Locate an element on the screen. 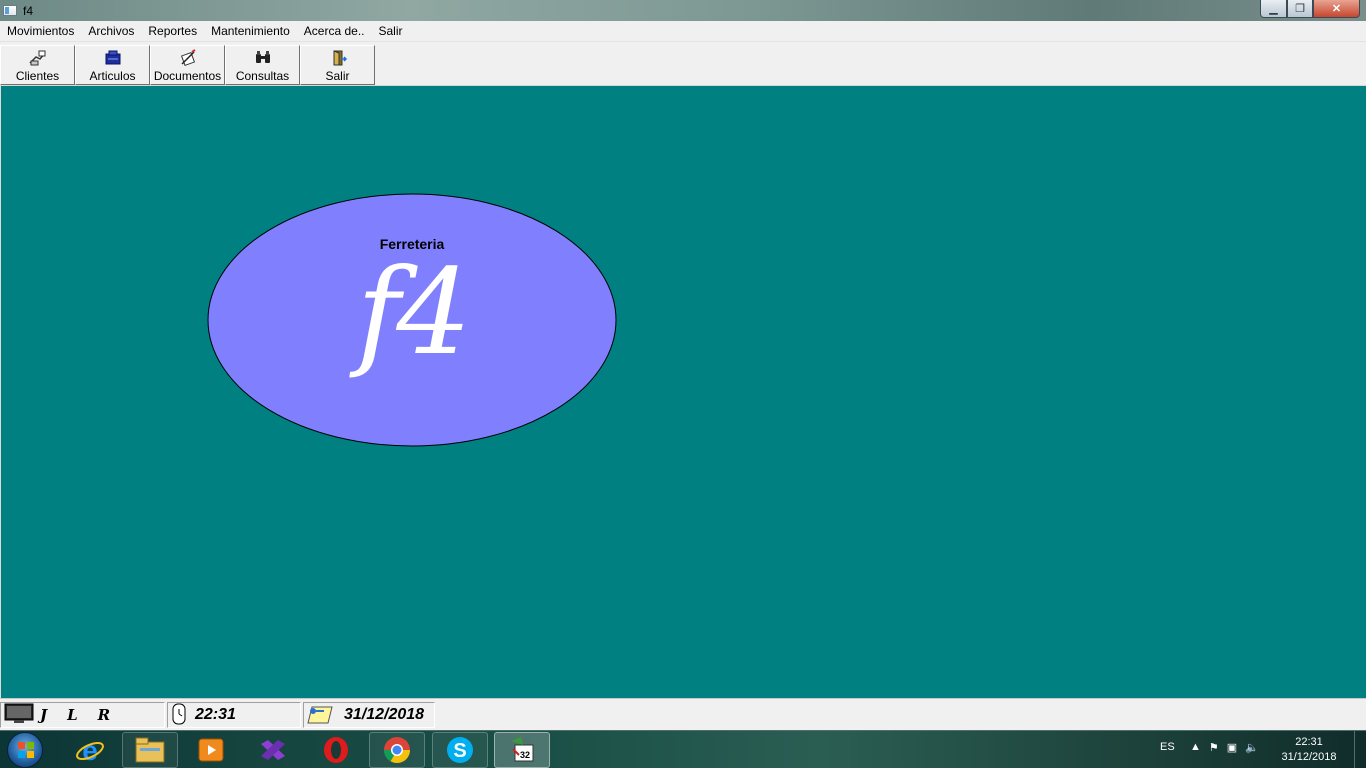  app-logo: Ferreteria f4 is located at coordinates (412, 320).